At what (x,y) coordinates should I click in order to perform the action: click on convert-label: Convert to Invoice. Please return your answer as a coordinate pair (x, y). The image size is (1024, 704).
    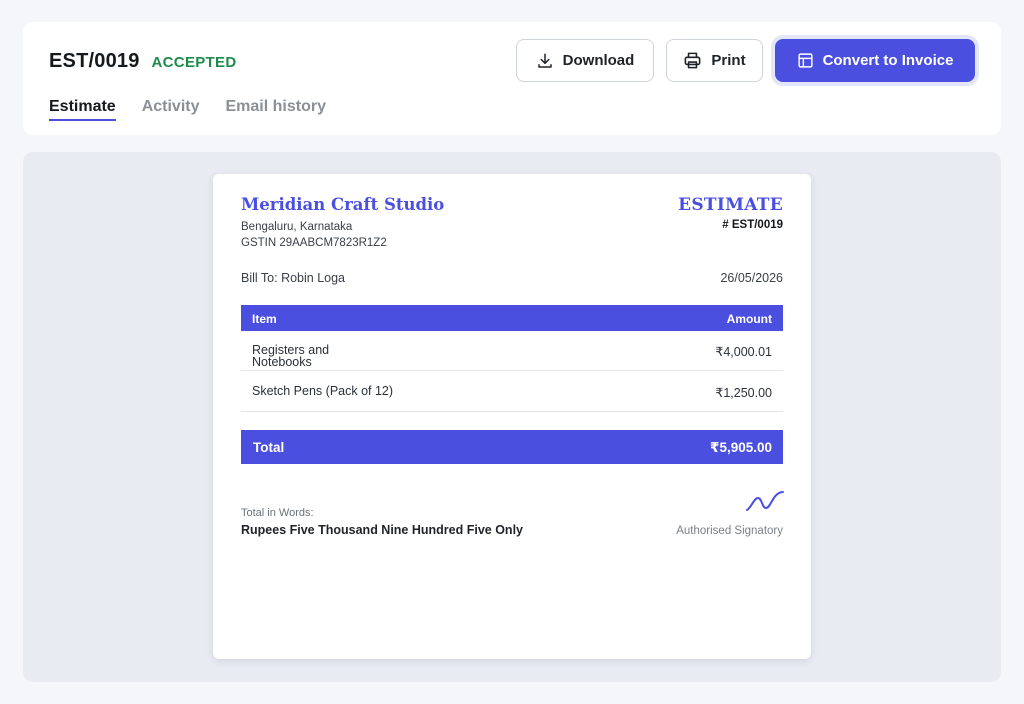
    Looking at the image, I should click on (888, 60).